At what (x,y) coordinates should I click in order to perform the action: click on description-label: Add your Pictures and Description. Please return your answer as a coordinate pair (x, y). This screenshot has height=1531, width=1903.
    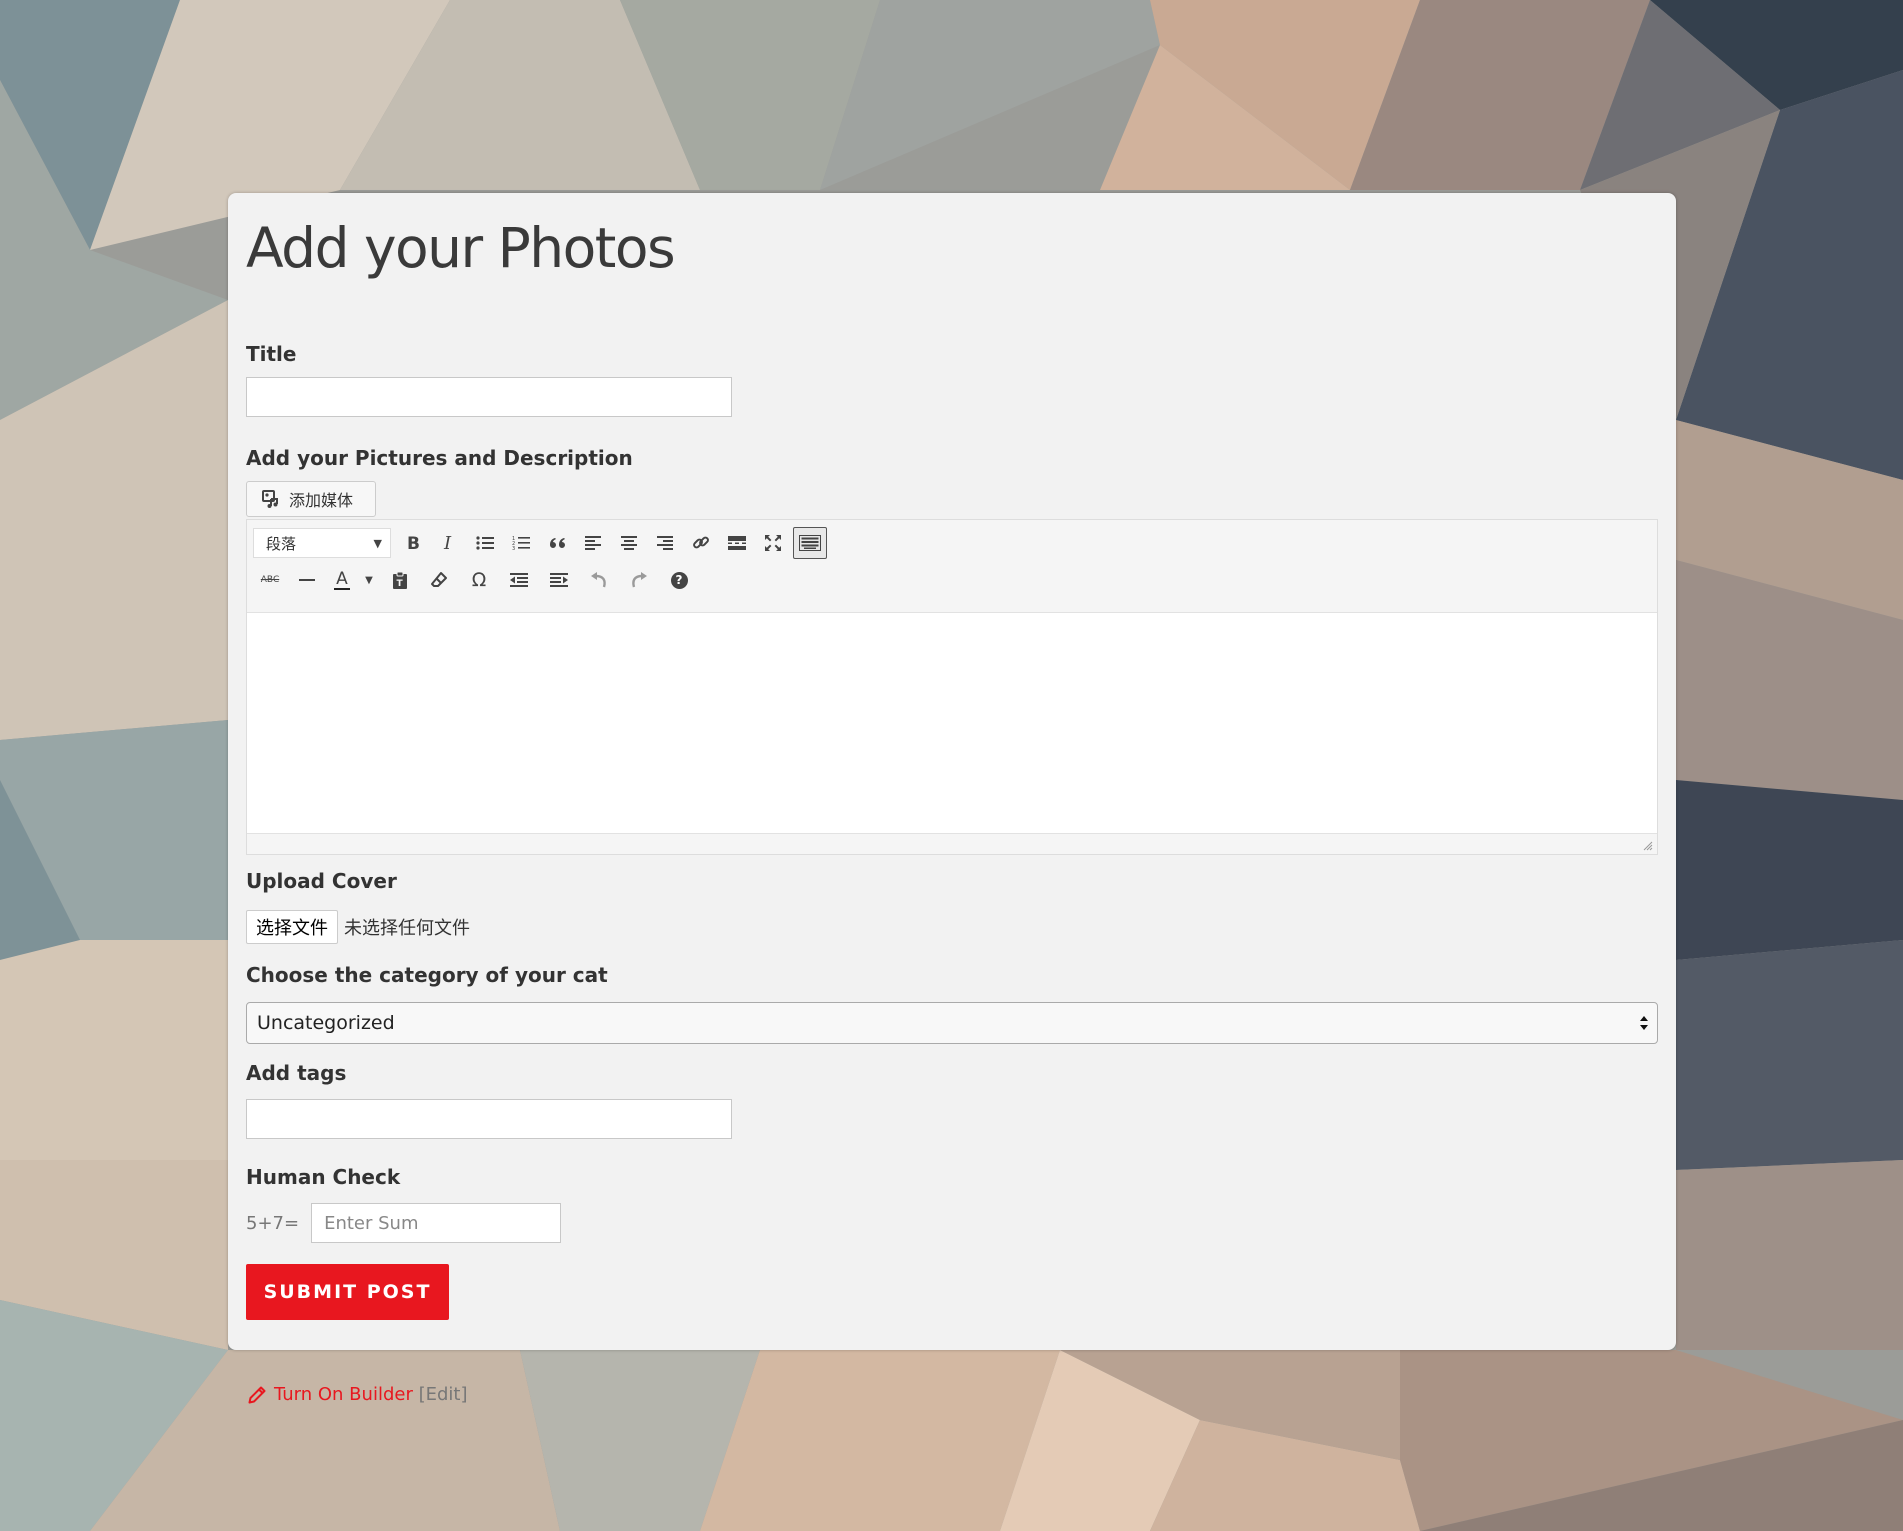
    Looking at the image, I should click on (439, 458).